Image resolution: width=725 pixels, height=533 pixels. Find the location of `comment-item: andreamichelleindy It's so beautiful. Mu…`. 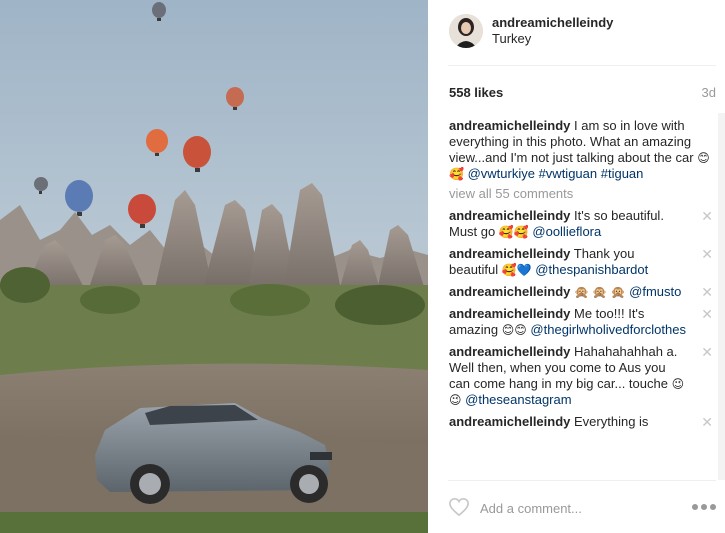

comment-item: andreamichelleindy It's so beautiful. Mu… is located at coordinates (580, 224).